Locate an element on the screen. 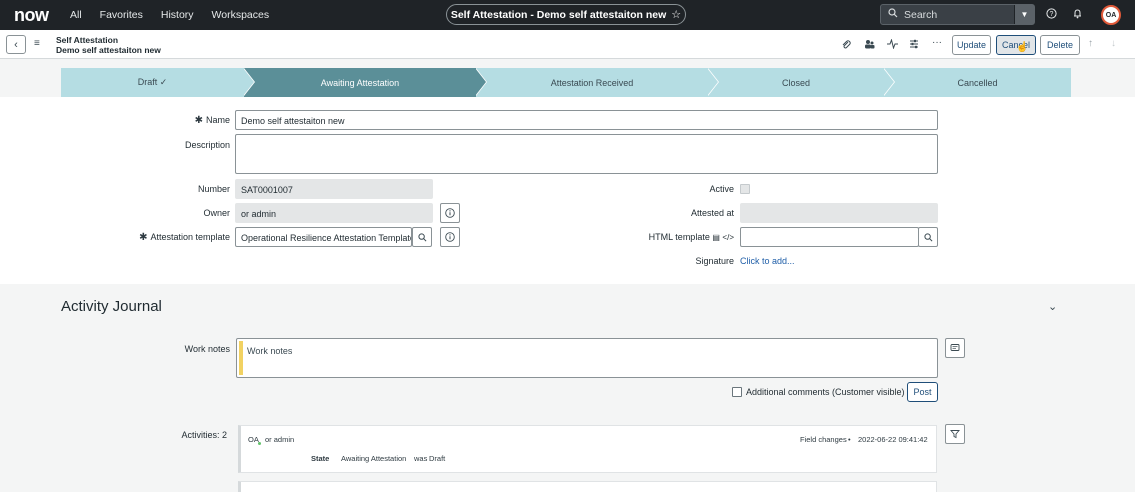  attestation-template-lookup-button is located at coordinates (422, 237).